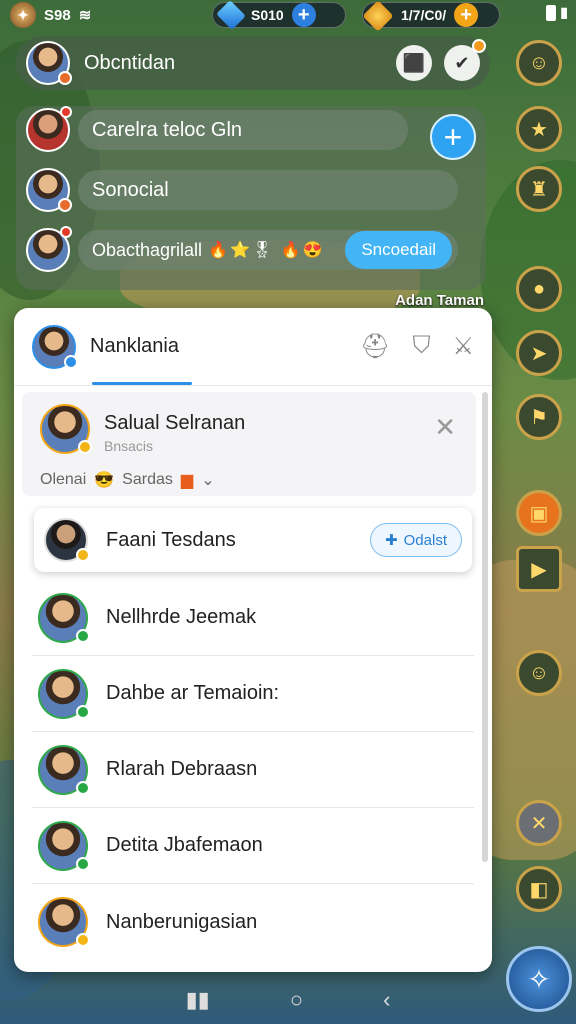 The width and height of the screenshot is (576, 1024). I want to click on gem-icon, so click(231, 15).